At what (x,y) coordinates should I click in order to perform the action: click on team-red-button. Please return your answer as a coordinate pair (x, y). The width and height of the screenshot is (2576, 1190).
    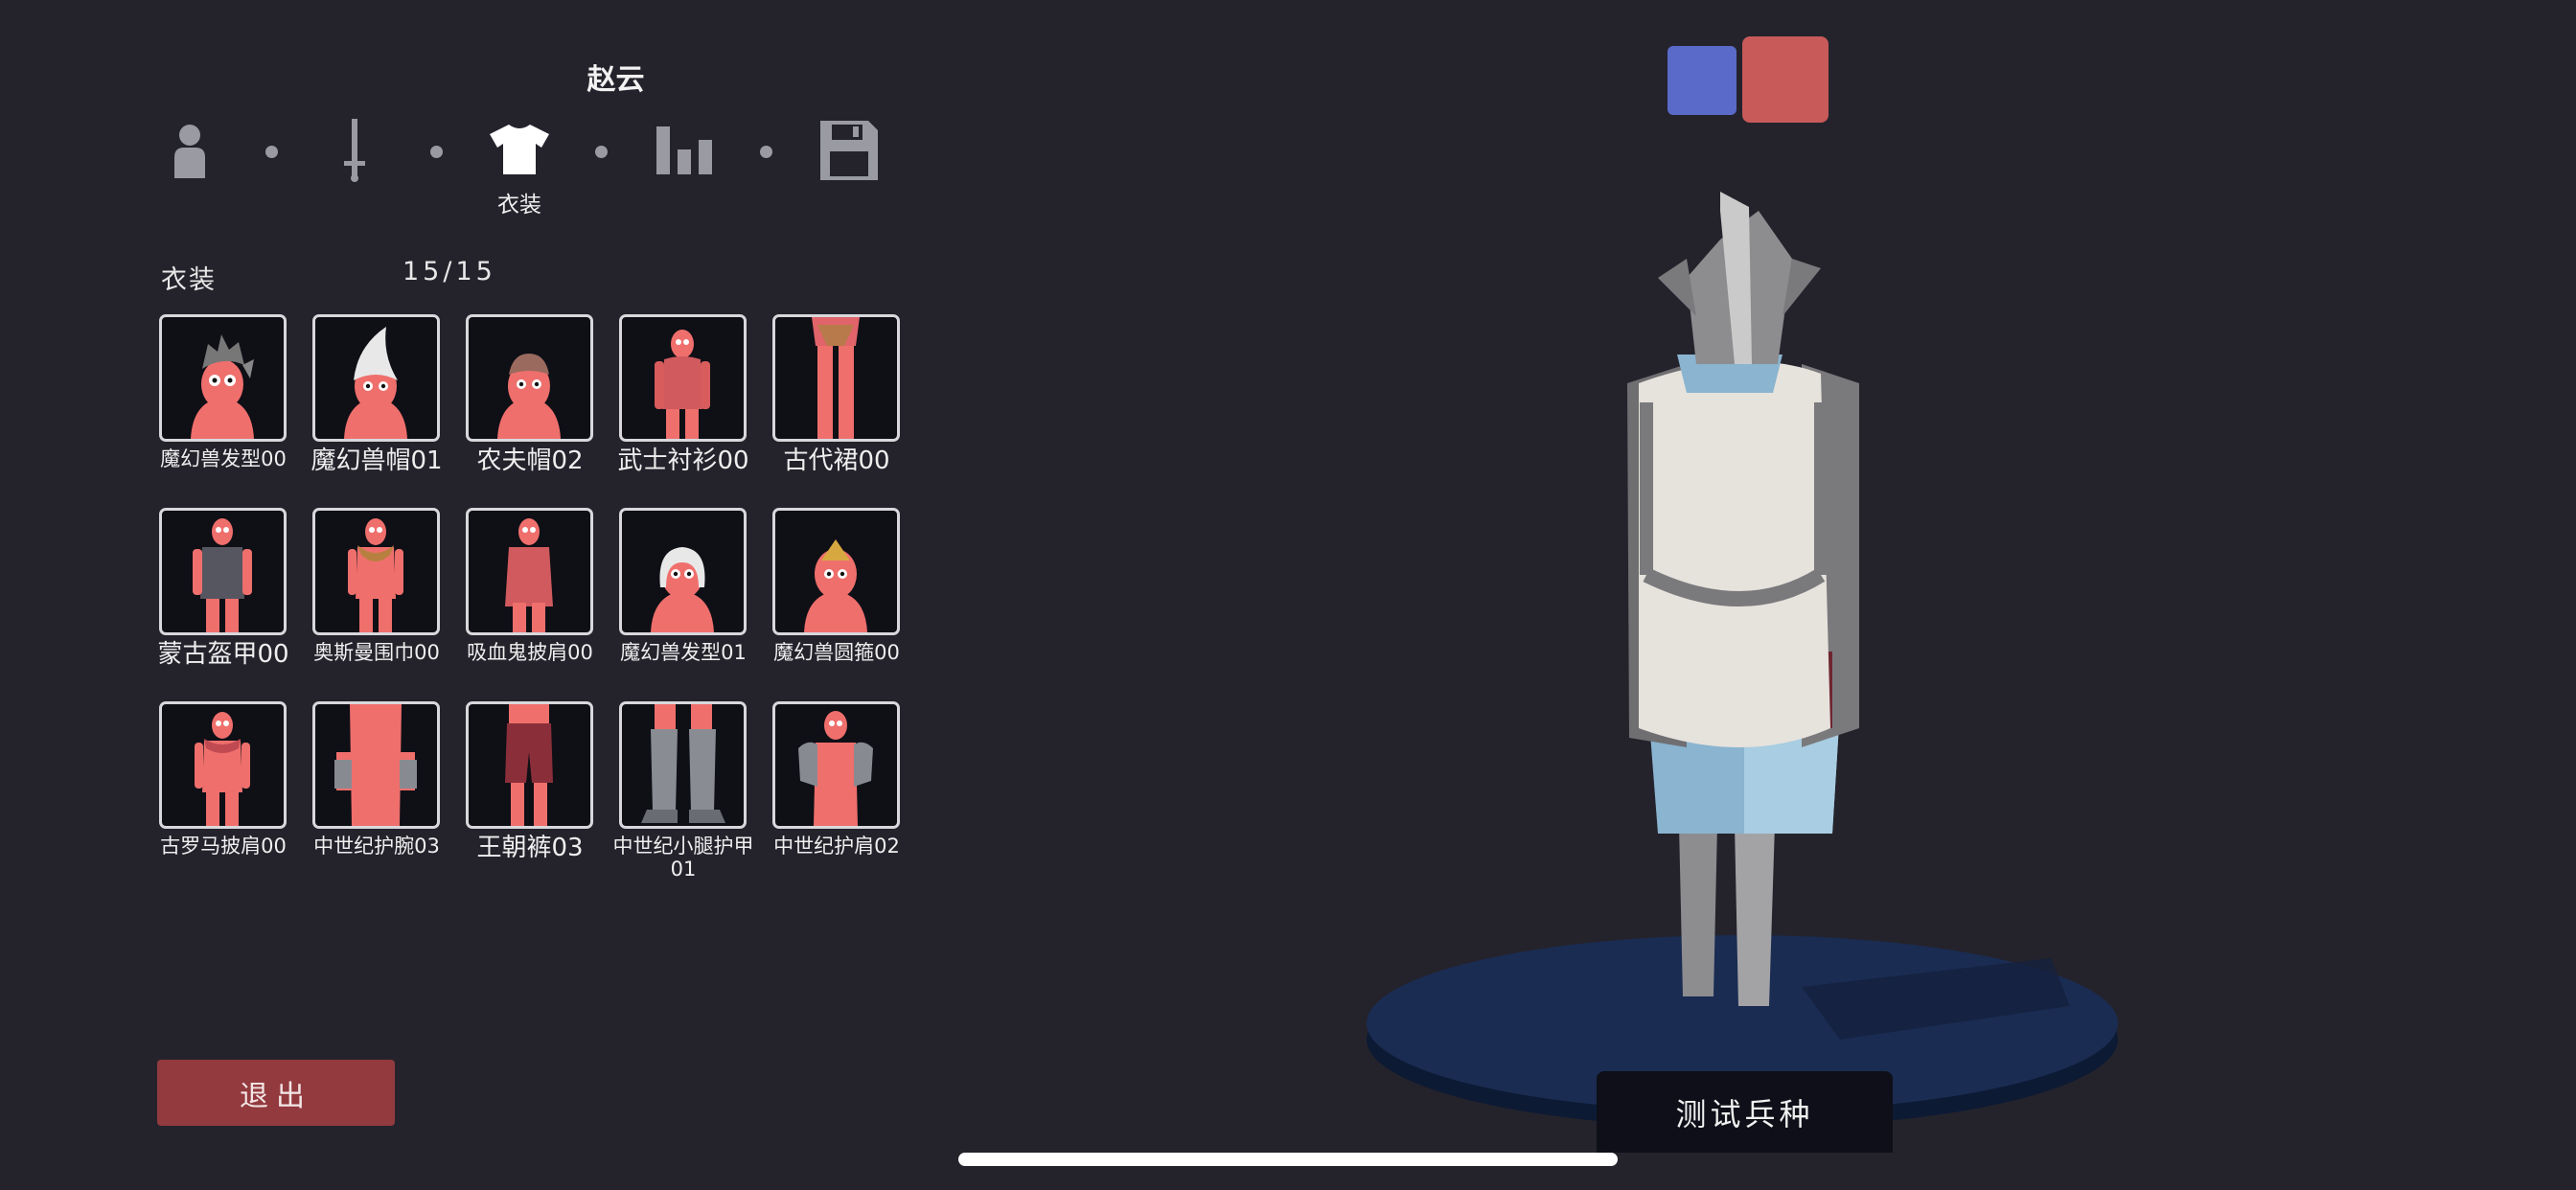
    Looking at the image, I should click on (1785, 80).